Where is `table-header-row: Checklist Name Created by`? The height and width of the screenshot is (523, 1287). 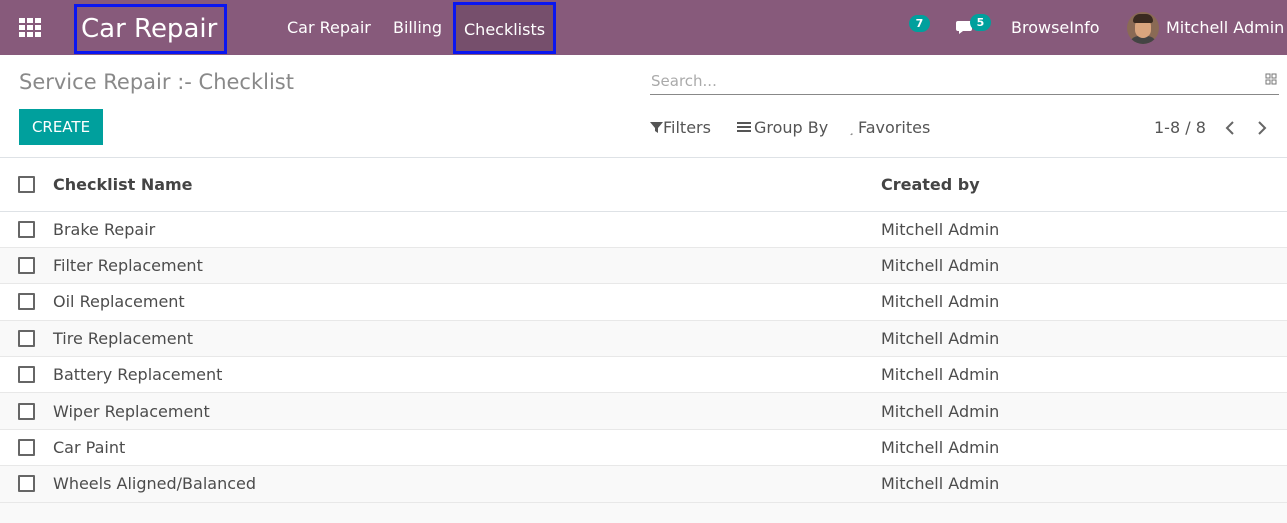
table-header-row: Checklist Name Created by is located at coordinates (643, 185).